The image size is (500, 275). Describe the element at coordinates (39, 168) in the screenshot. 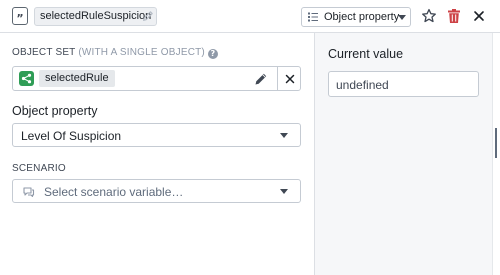

I see `scenario-label: SCENARIO` at that location.